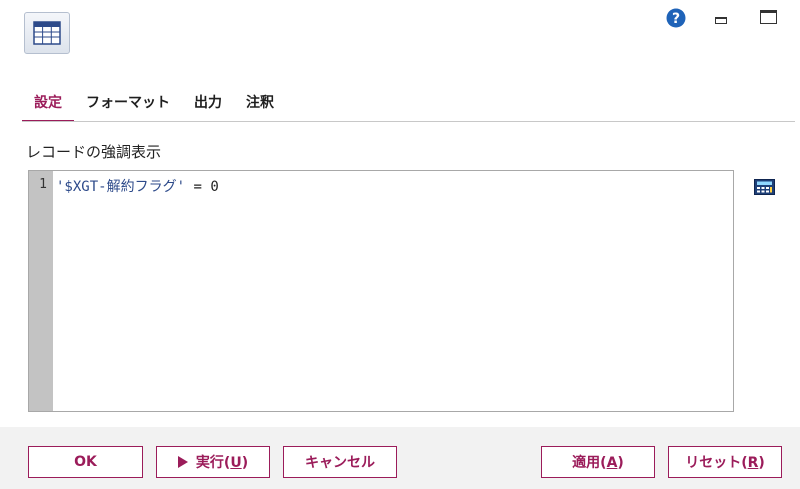  I want to click on line-number: 1, so click(43, 184).